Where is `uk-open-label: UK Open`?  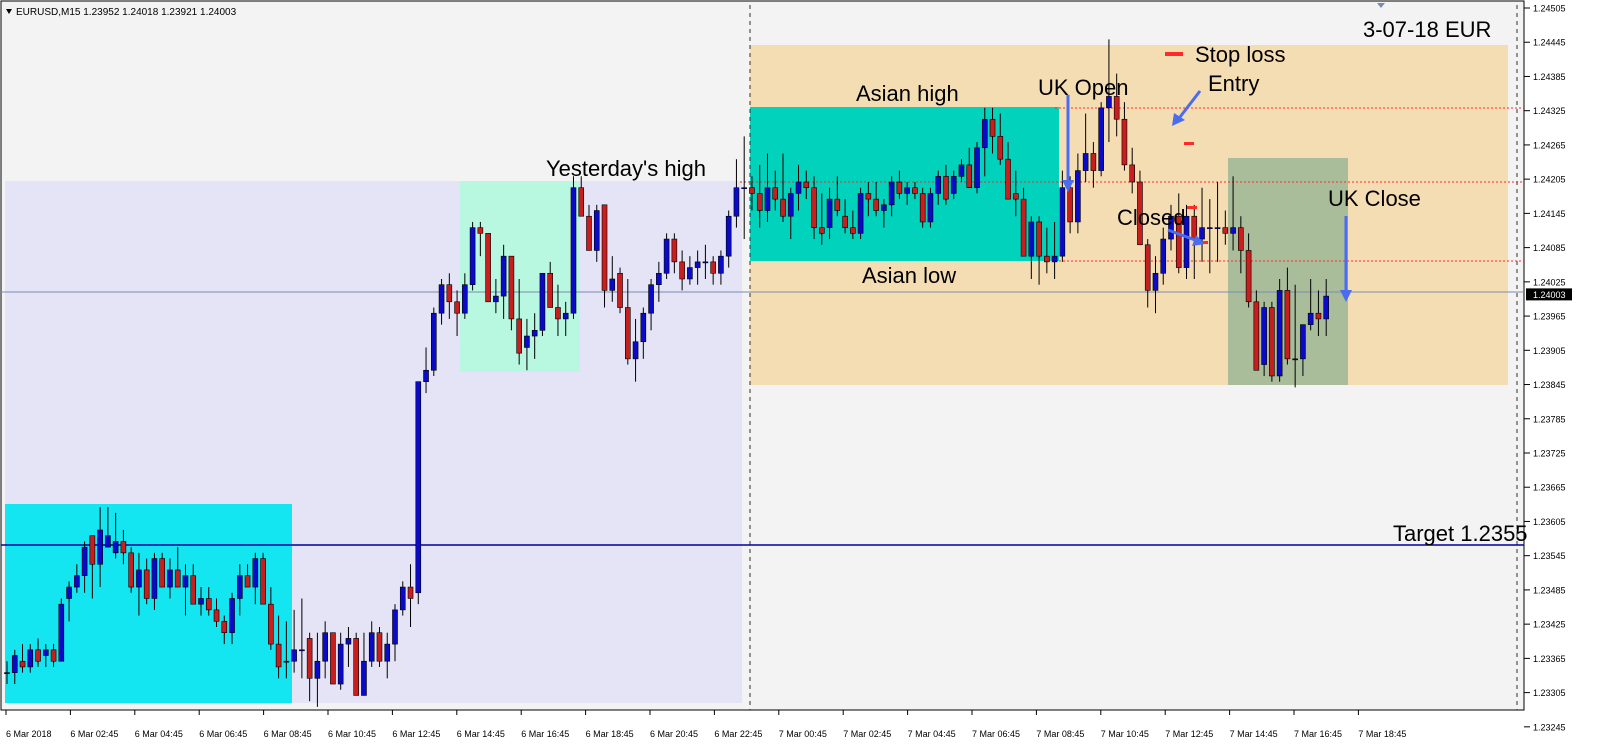
uk-open-label: UK Open is located at coordinates (1083, 87).